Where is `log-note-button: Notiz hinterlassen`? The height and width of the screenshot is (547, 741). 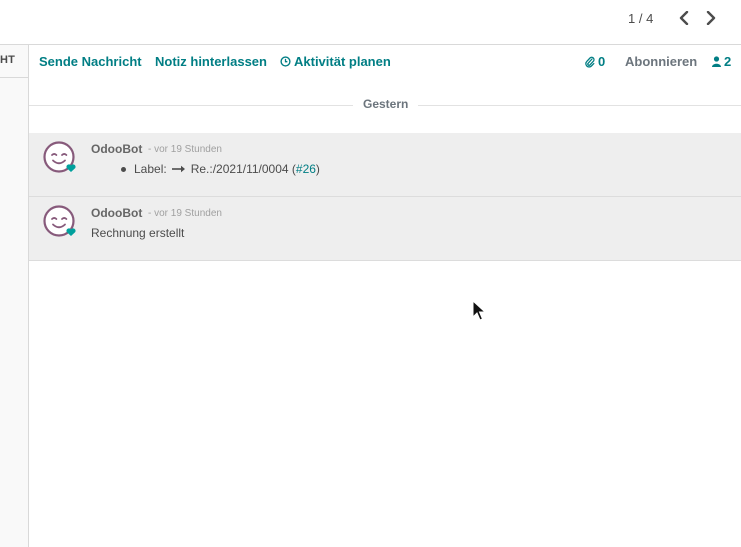
log-note-button: Notiz hinterlassen is located at coordinates (211, 61).